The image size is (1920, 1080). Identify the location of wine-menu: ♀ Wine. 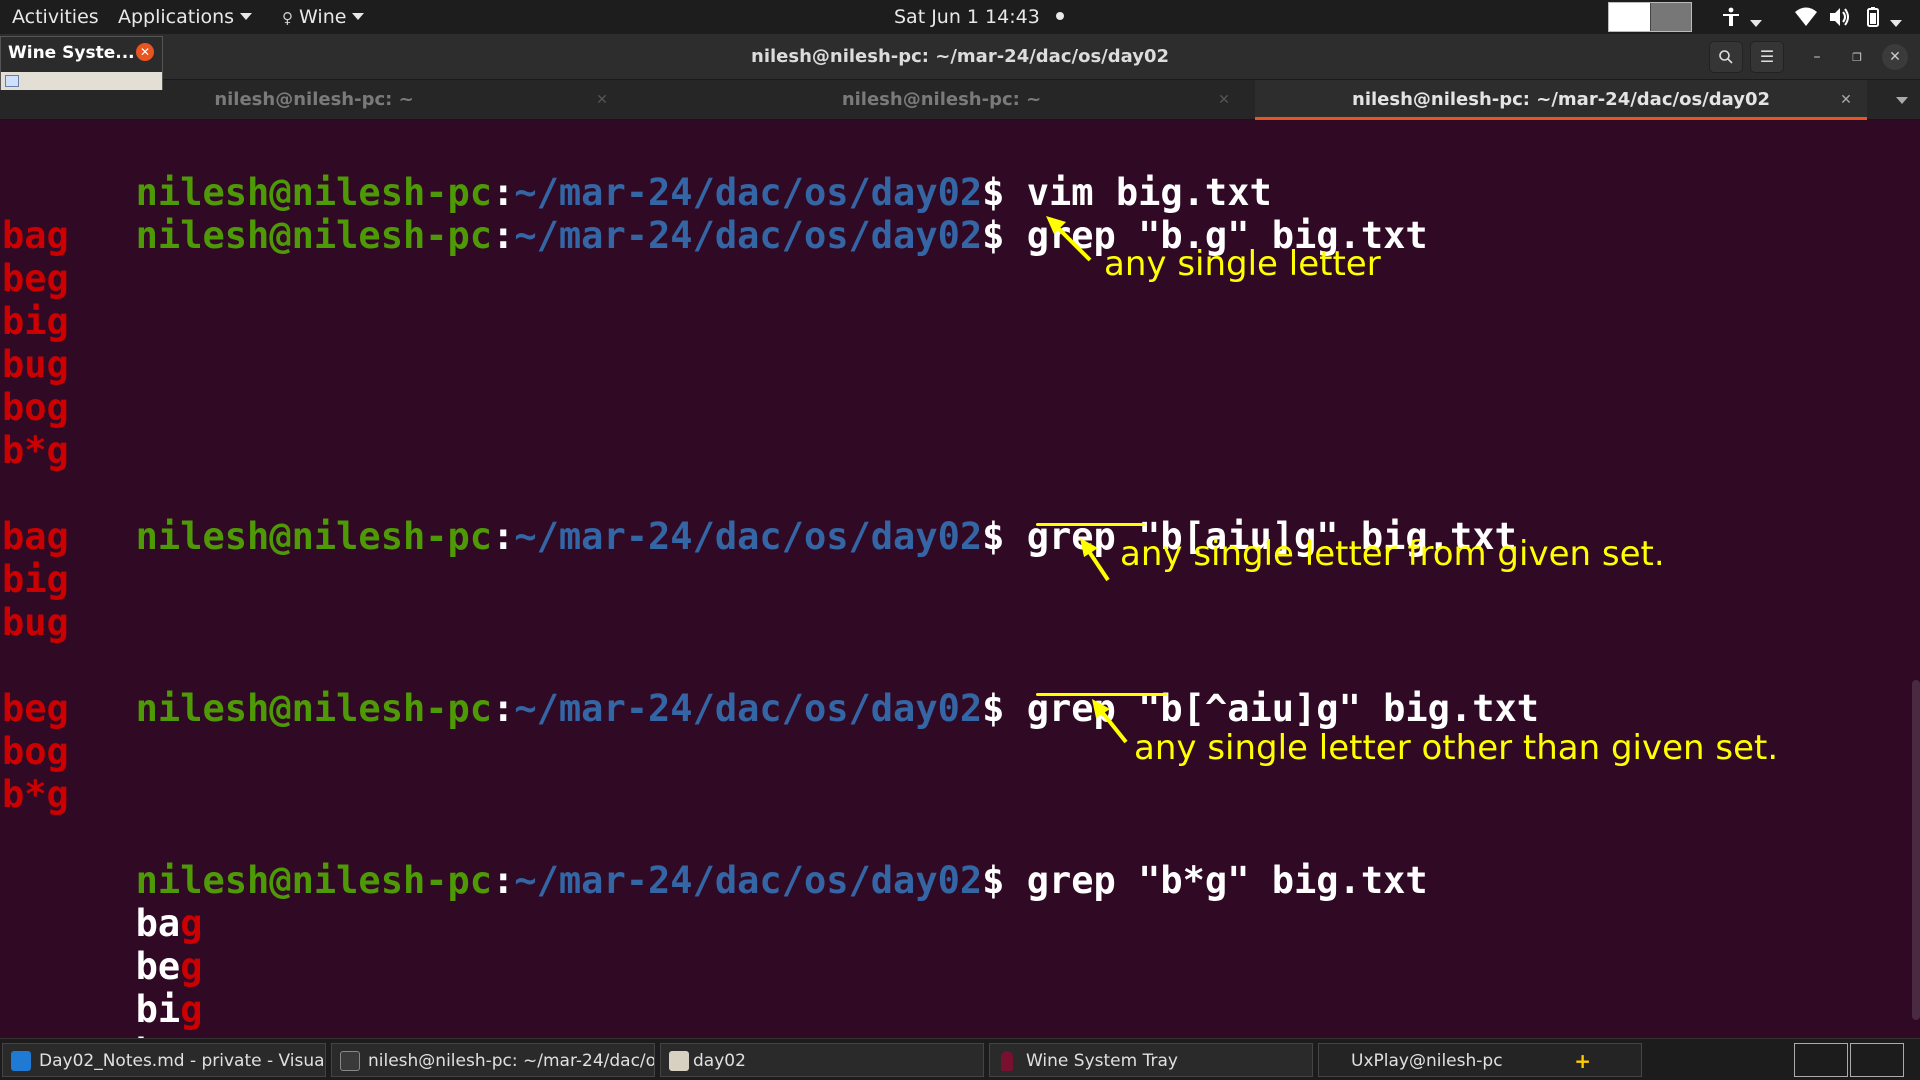
(323, 17).